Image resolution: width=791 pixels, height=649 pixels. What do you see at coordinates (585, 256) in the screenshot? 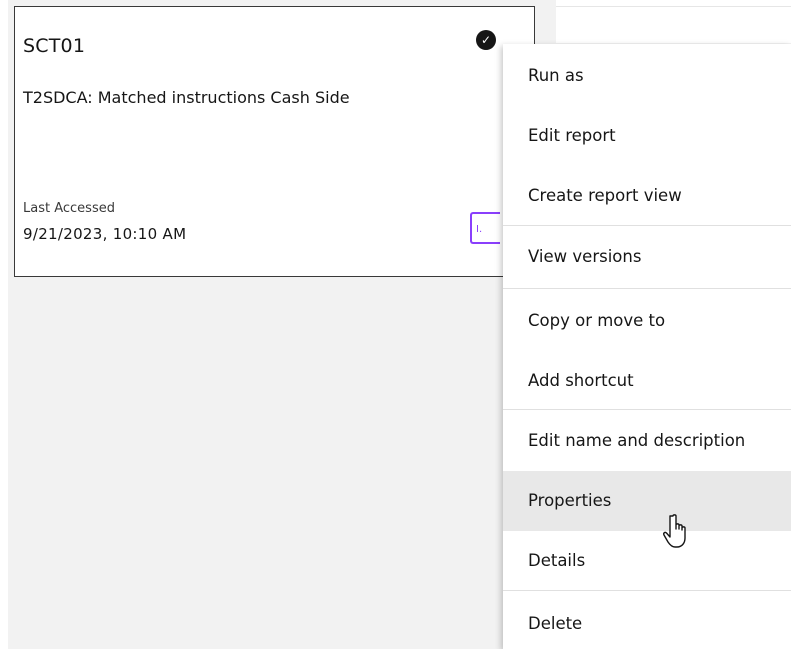
I see `menu-item-label: View versions` at bounding box center [585, 256].